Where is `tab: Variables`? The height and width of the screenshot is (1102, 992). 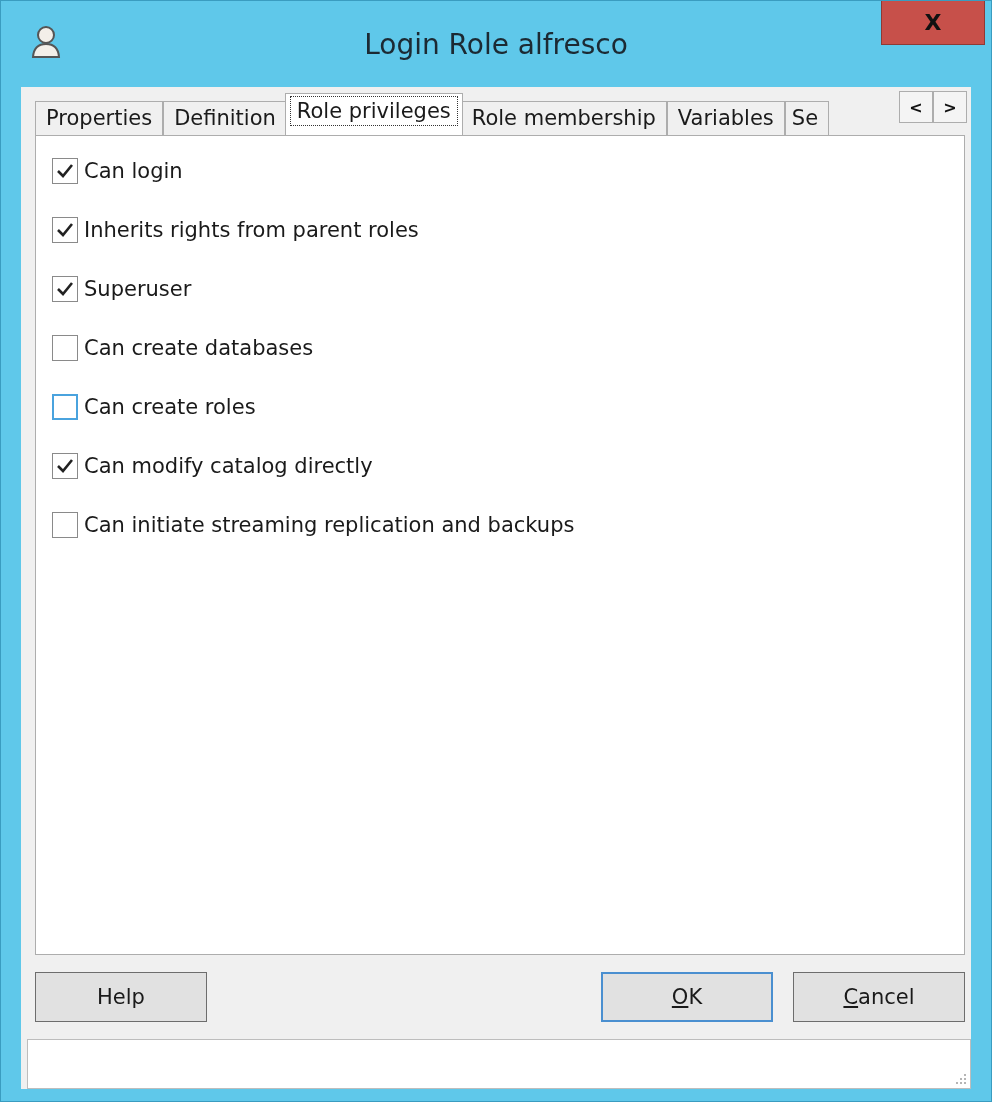
tab: Variables is located at coordinates (725, 118).